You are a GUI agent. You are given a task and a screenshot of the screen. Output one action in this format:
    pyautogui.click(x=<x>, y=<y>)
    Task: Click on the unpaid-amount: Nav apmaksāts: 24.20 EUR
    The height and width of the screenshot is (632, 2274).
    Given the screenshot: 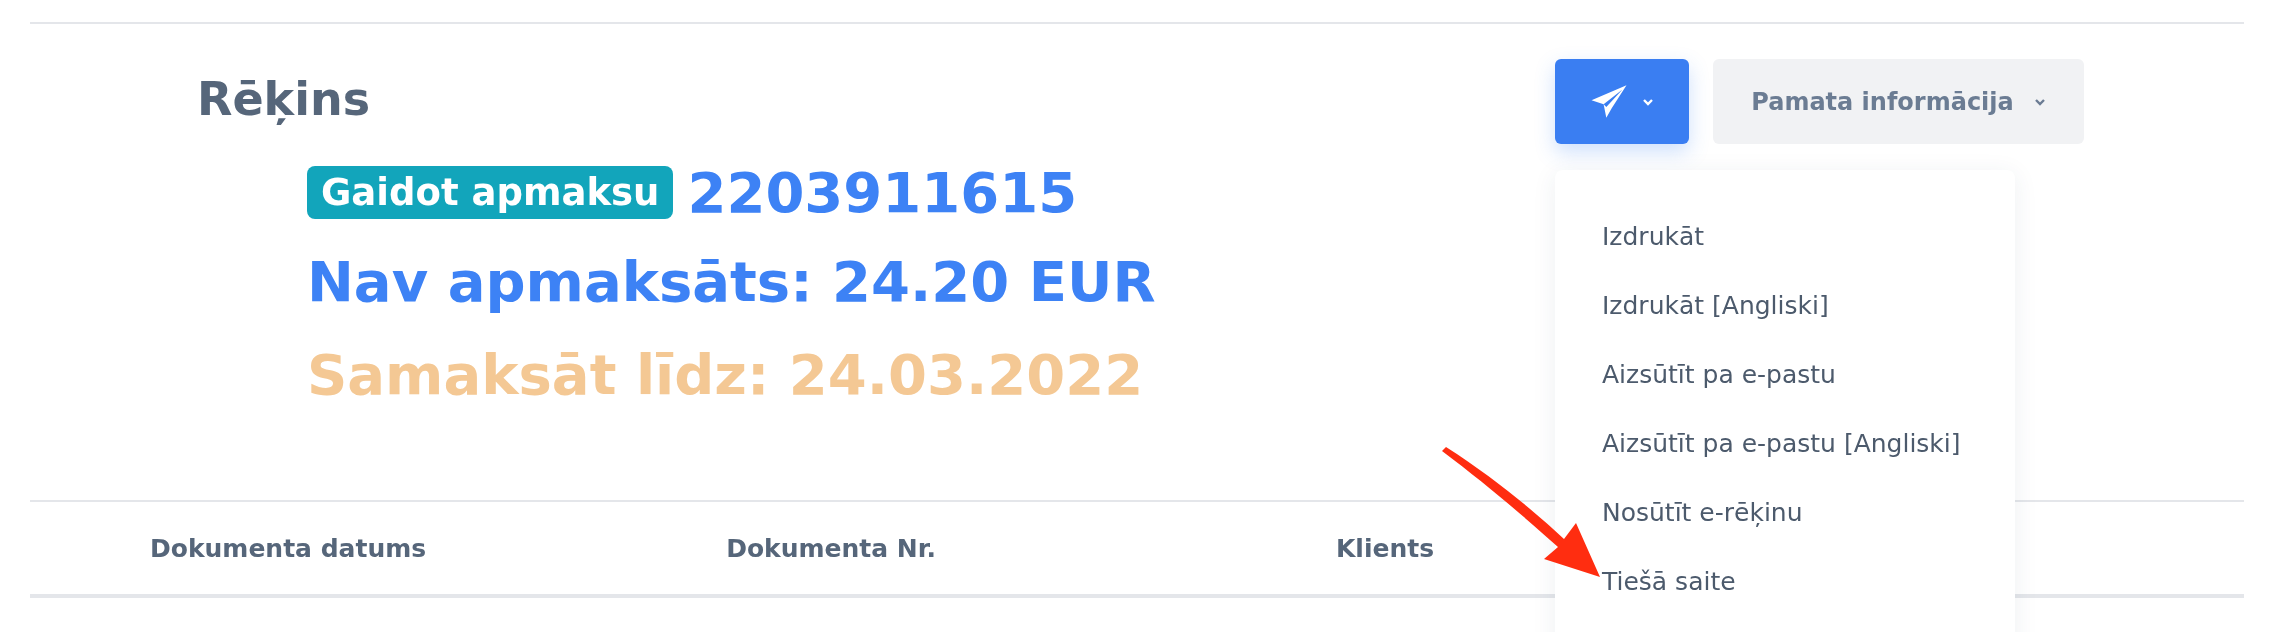 What is the action you would take?
    pyautogui.click(x=731, y=281)
    